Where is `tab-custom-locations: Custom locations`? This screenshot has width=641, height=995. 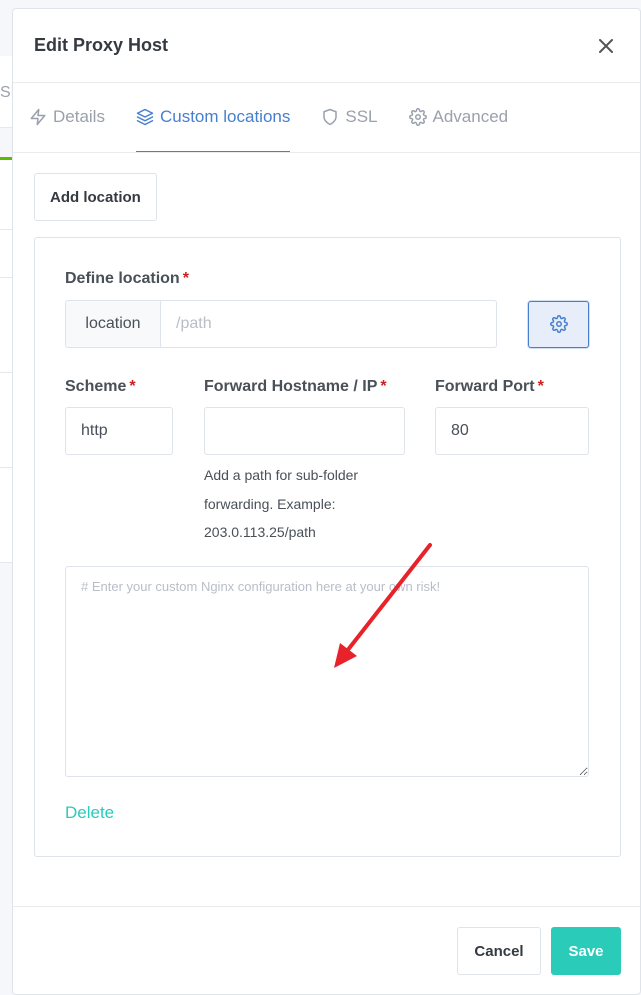 tab-custom-locations: Custom locations is located at coordinates (213, 117).